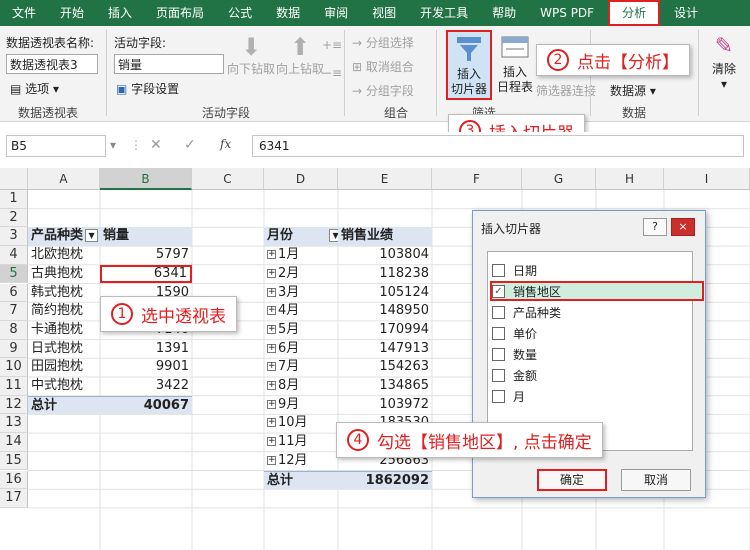  What do you see at coordinates (385, 367) in the screenshot?
I see `pivot2-row-value: 154263` at bounding box center [385, 367].